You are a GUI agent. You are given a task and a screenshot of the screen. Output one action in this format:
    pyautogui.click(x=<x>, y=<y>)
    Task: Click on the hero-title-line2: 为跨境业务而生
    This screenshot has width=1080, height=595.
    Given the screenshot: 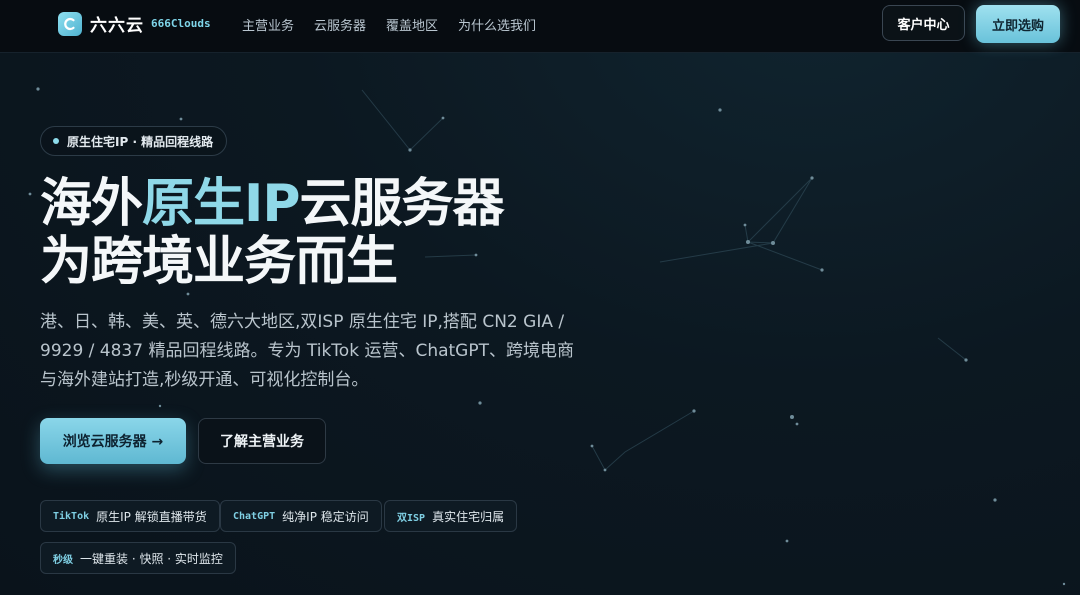 What is the action you would take?
    pyautogui.click(x=219, y=262)
    